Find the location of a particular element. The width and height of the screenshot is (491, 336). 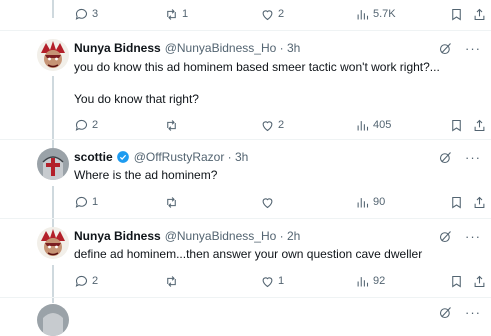

tweet-action-bar: 3 1 2 5.7K is located at coordinates (282, 14).